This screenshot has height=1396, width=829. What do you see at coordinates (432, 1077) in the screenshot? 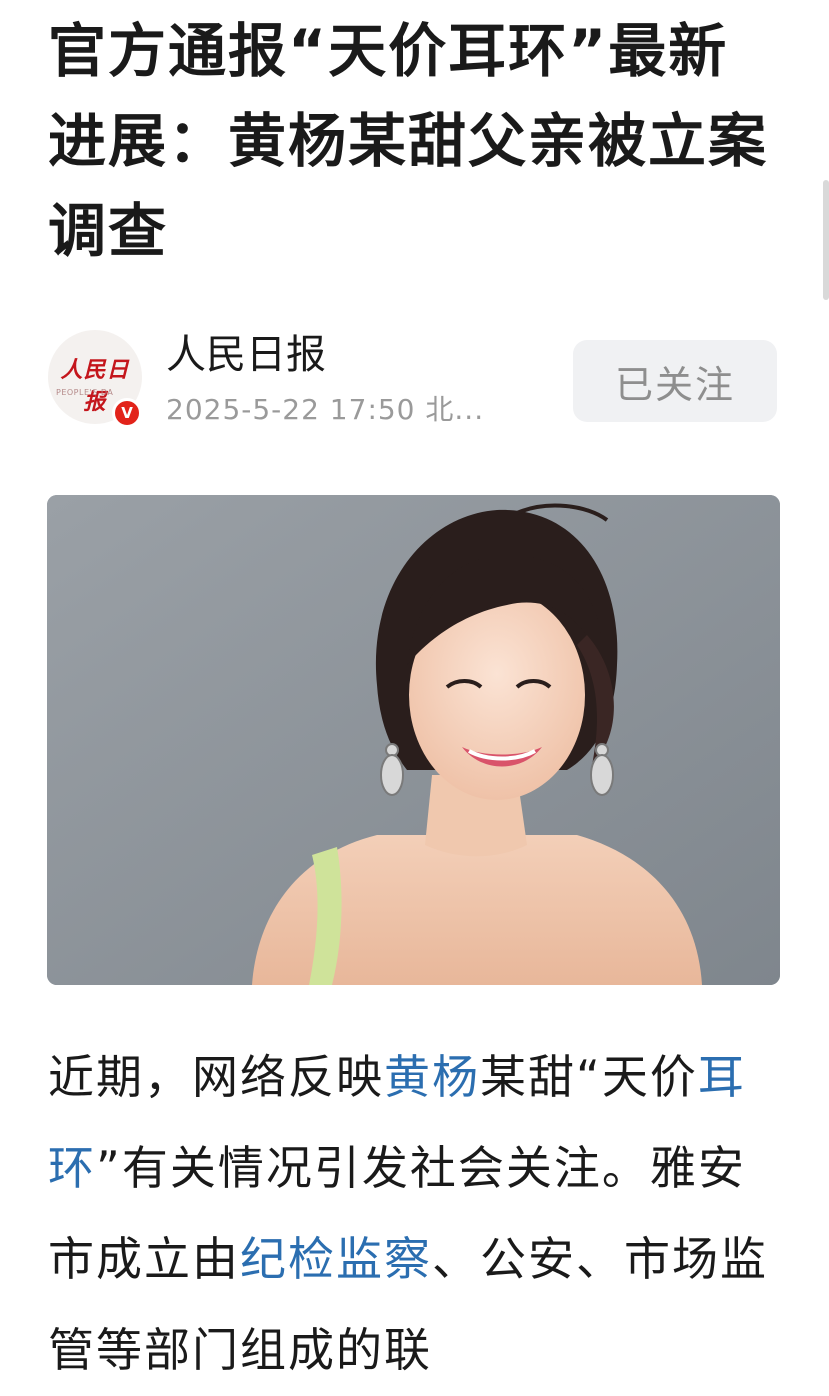
I see `body-link-huangyang: 黄杨` at bounding box center [432, 1077].